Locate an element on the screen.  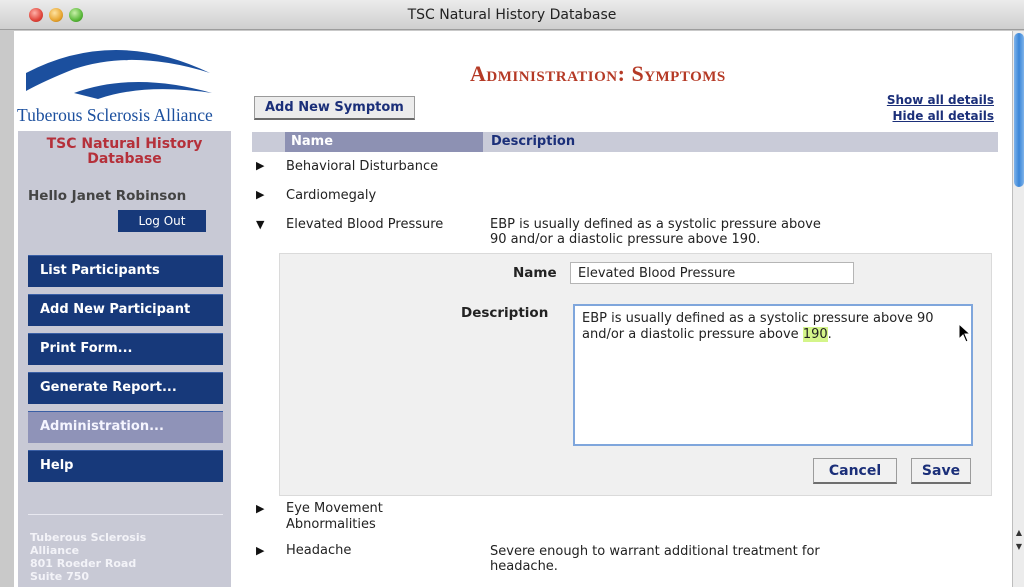
save-button: Save is located at coordinates (941, 471).